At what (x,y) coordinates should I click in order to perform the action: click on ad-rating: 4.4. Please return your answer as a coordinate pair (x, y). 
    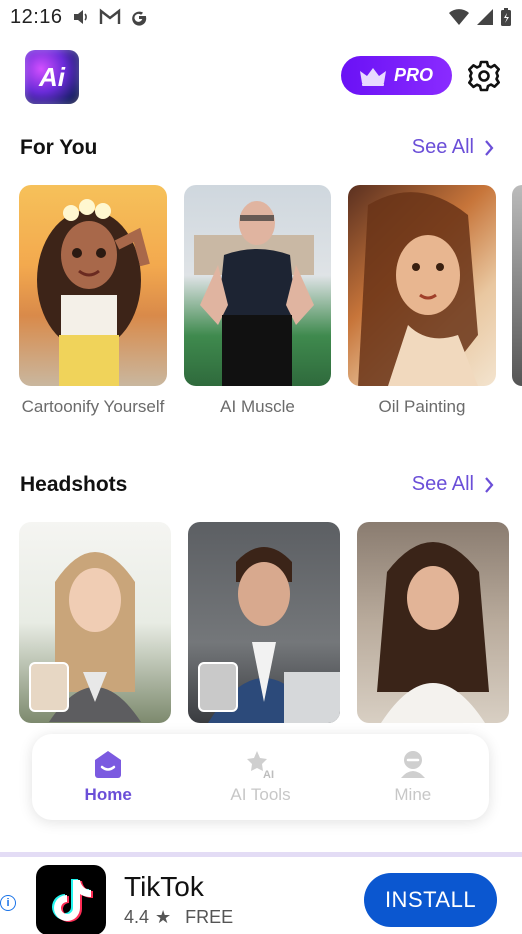
    Looking at the image, I should click on (137, 917).